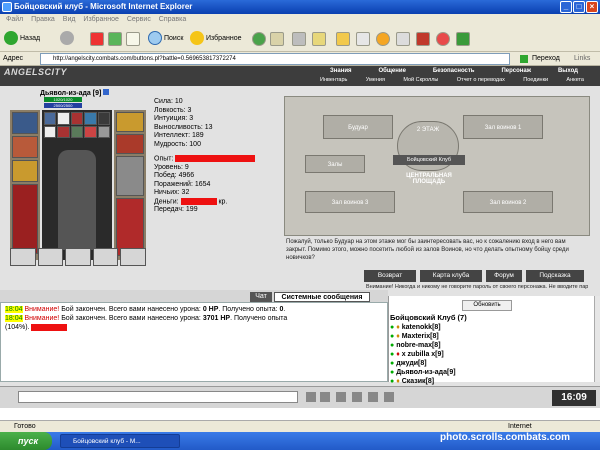 This screenshot has width=600, height=450. I want to click on central-square-label: ЦЕНТРАЛЬНАЯ ПЛОЩАДЬ, so click(429, 179).